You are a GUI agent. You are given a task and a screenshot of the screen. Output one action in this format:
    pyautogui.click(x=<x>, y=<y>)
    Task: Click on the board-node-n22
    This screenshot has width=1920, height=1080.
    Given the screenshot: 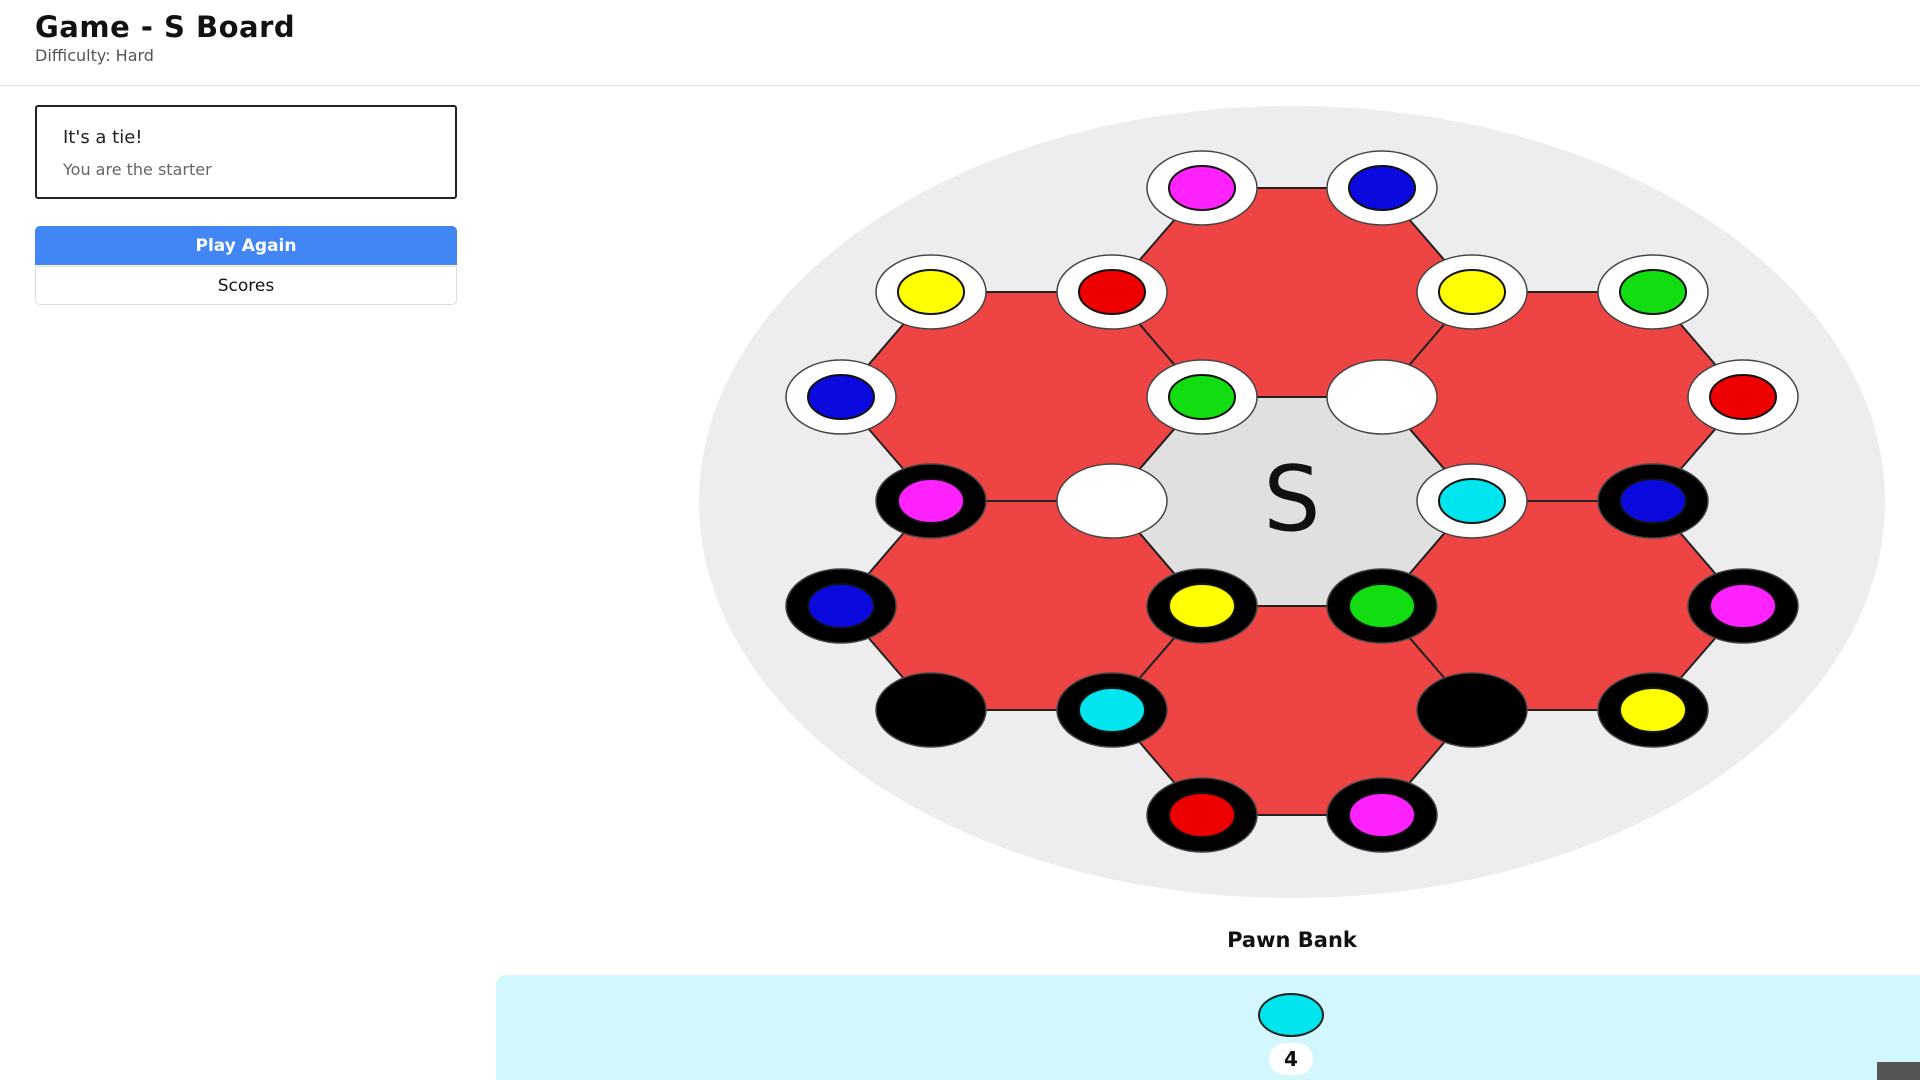 What is the action you would take?
    pyautogui.click(x=1653, y=710)
    